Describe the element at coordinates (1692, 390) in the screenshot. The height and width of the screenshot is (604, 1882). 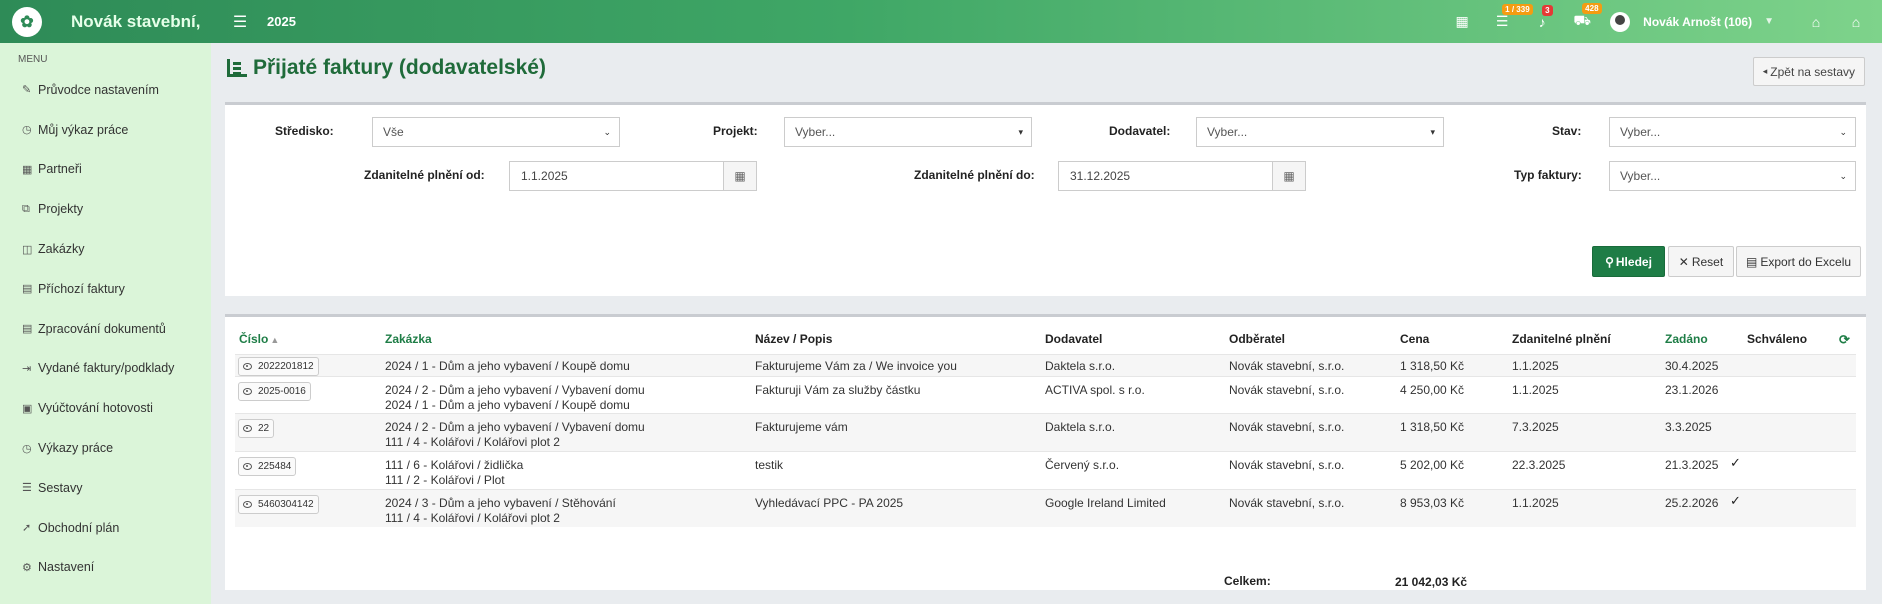
I see `cell-zadano: 23.1.2026` at that location.